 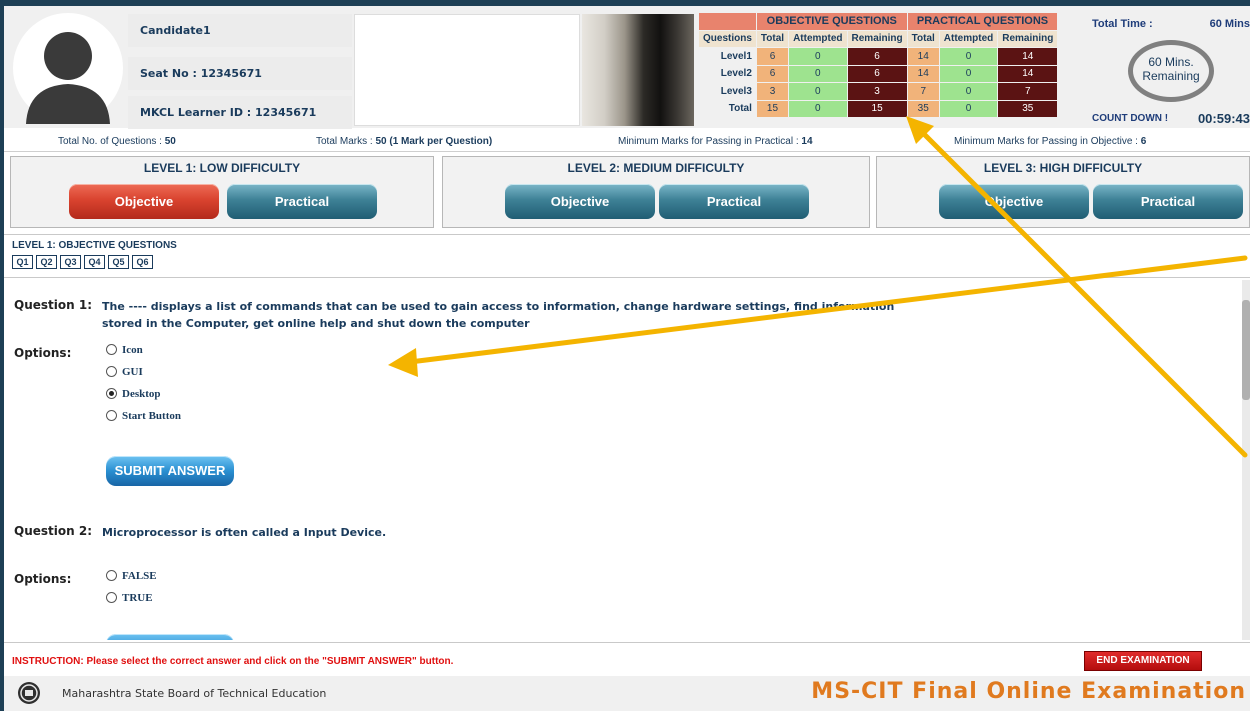 I want to click on radio-button-selected, so click(x=111, y=393).